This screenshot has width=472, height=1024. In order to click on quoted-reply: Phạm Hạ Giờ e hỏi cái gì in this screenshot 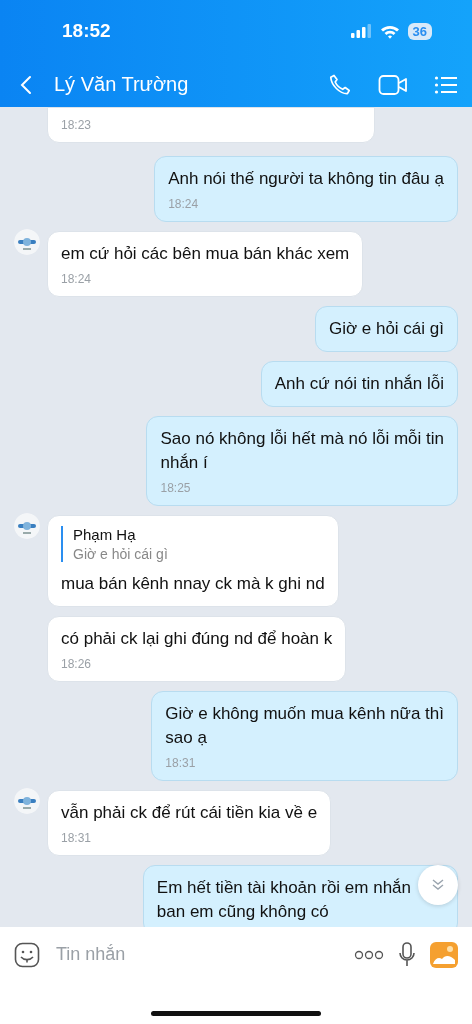, I will do `click(193, 544)`.